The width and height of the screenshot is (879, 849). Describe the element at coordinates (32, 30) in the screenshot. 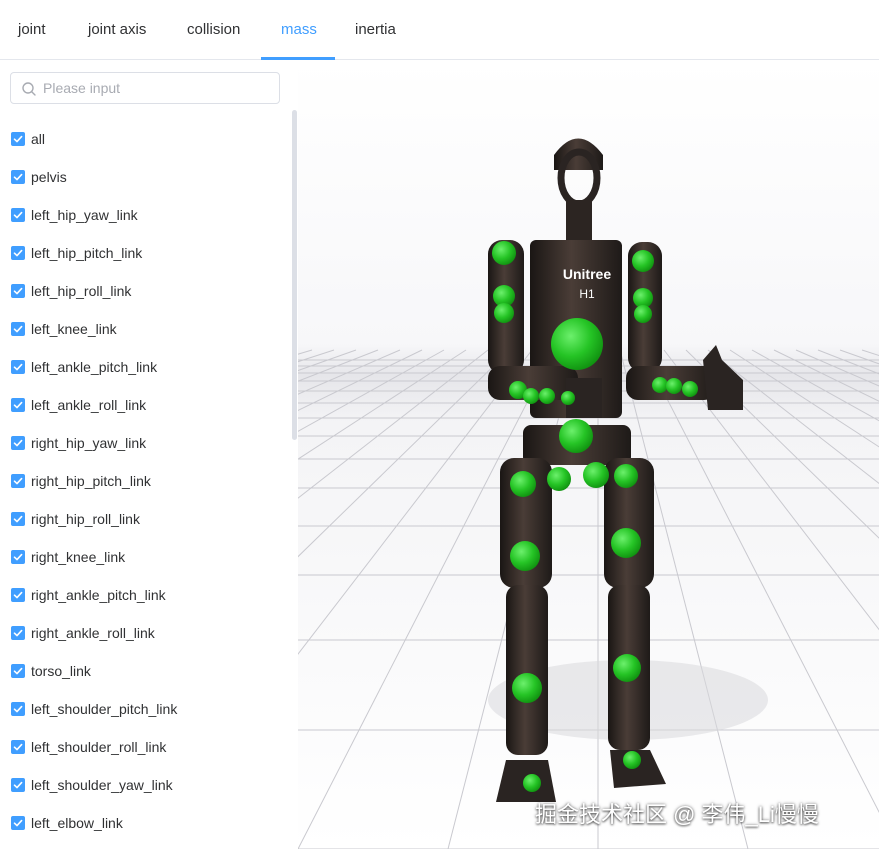

I see `tab-joint: joint` at that location.